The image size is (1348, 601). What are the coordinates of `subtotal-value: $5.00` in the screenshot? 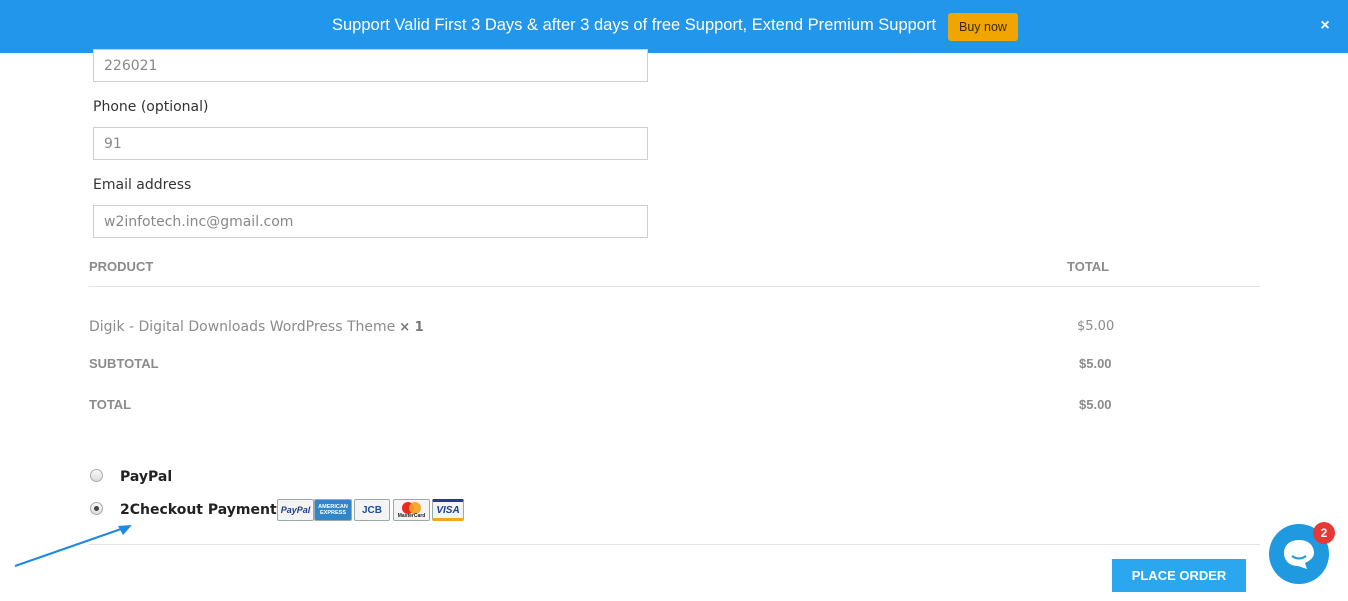 It's located at (1095, 363).